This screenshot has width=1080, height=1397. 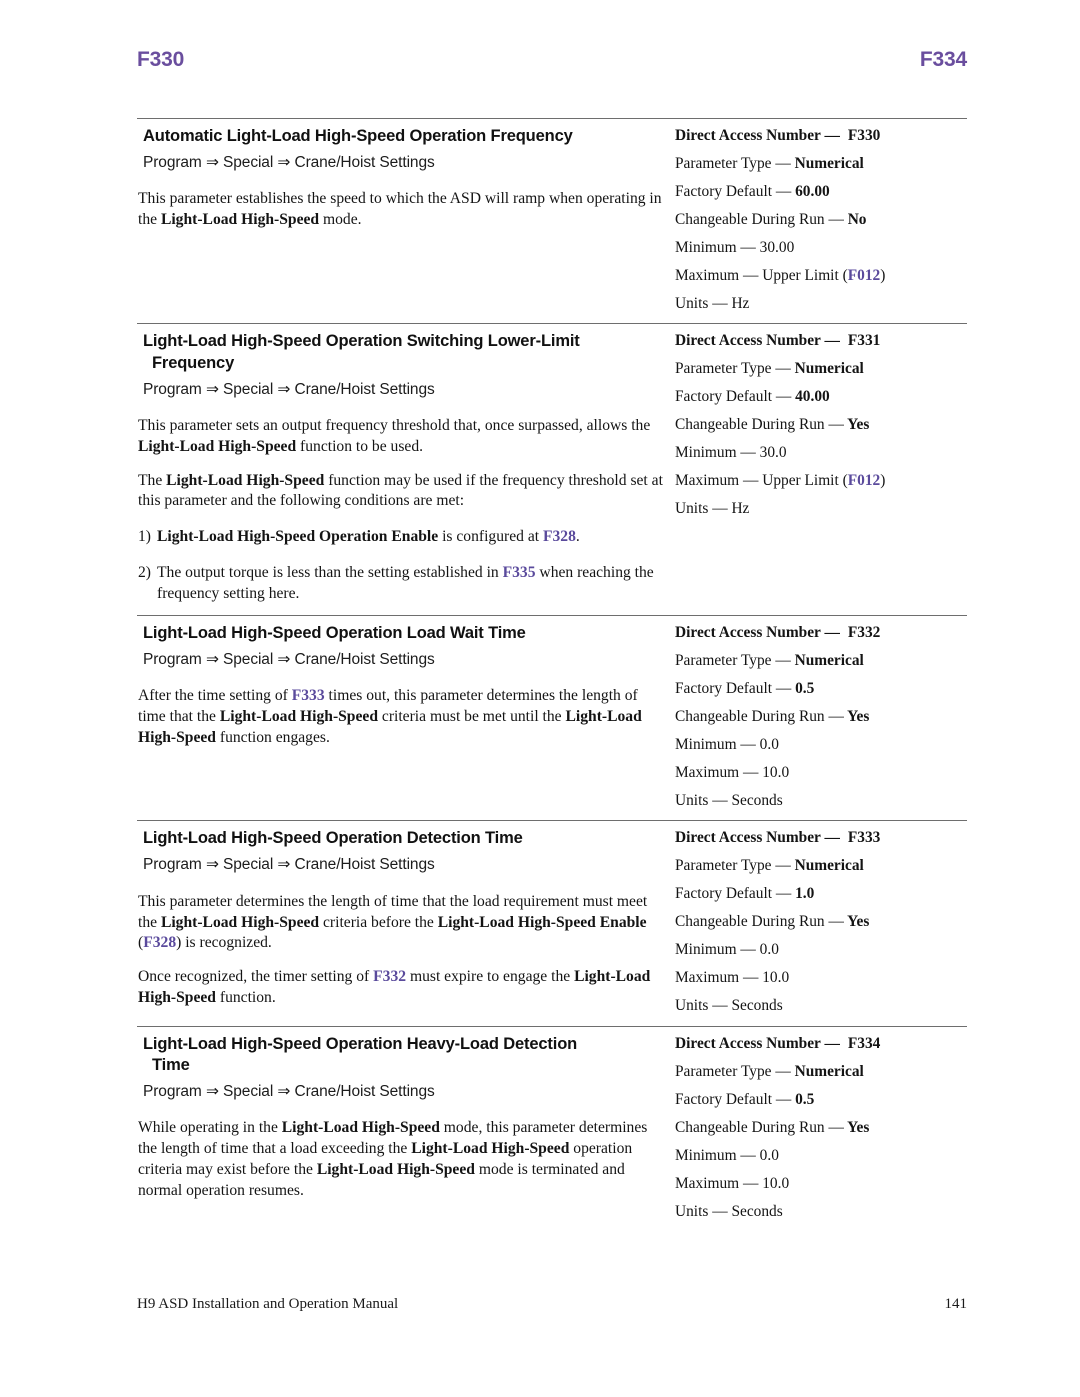 I want to click on spec-row-changeable-during-run: Changeable During Run — Yes, so click(x=821, y=922).